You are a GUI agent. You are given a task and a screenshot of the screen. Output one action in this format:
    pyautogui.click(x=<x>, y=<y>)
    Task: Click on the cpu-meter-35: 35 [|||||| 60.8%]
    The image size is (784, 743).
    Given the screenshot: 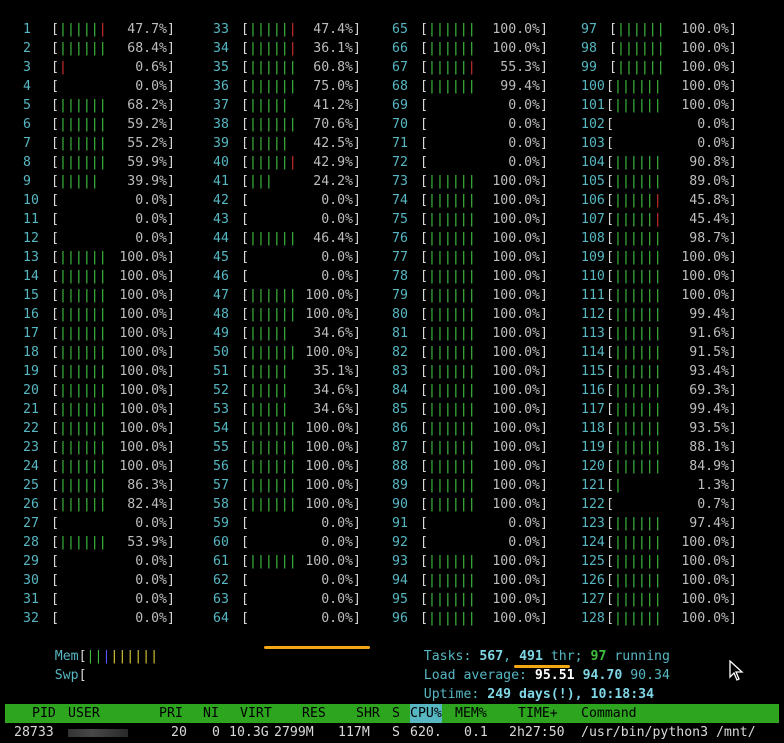 What is the action you would take?
    pyautogui.click(x=287, y=67)
    